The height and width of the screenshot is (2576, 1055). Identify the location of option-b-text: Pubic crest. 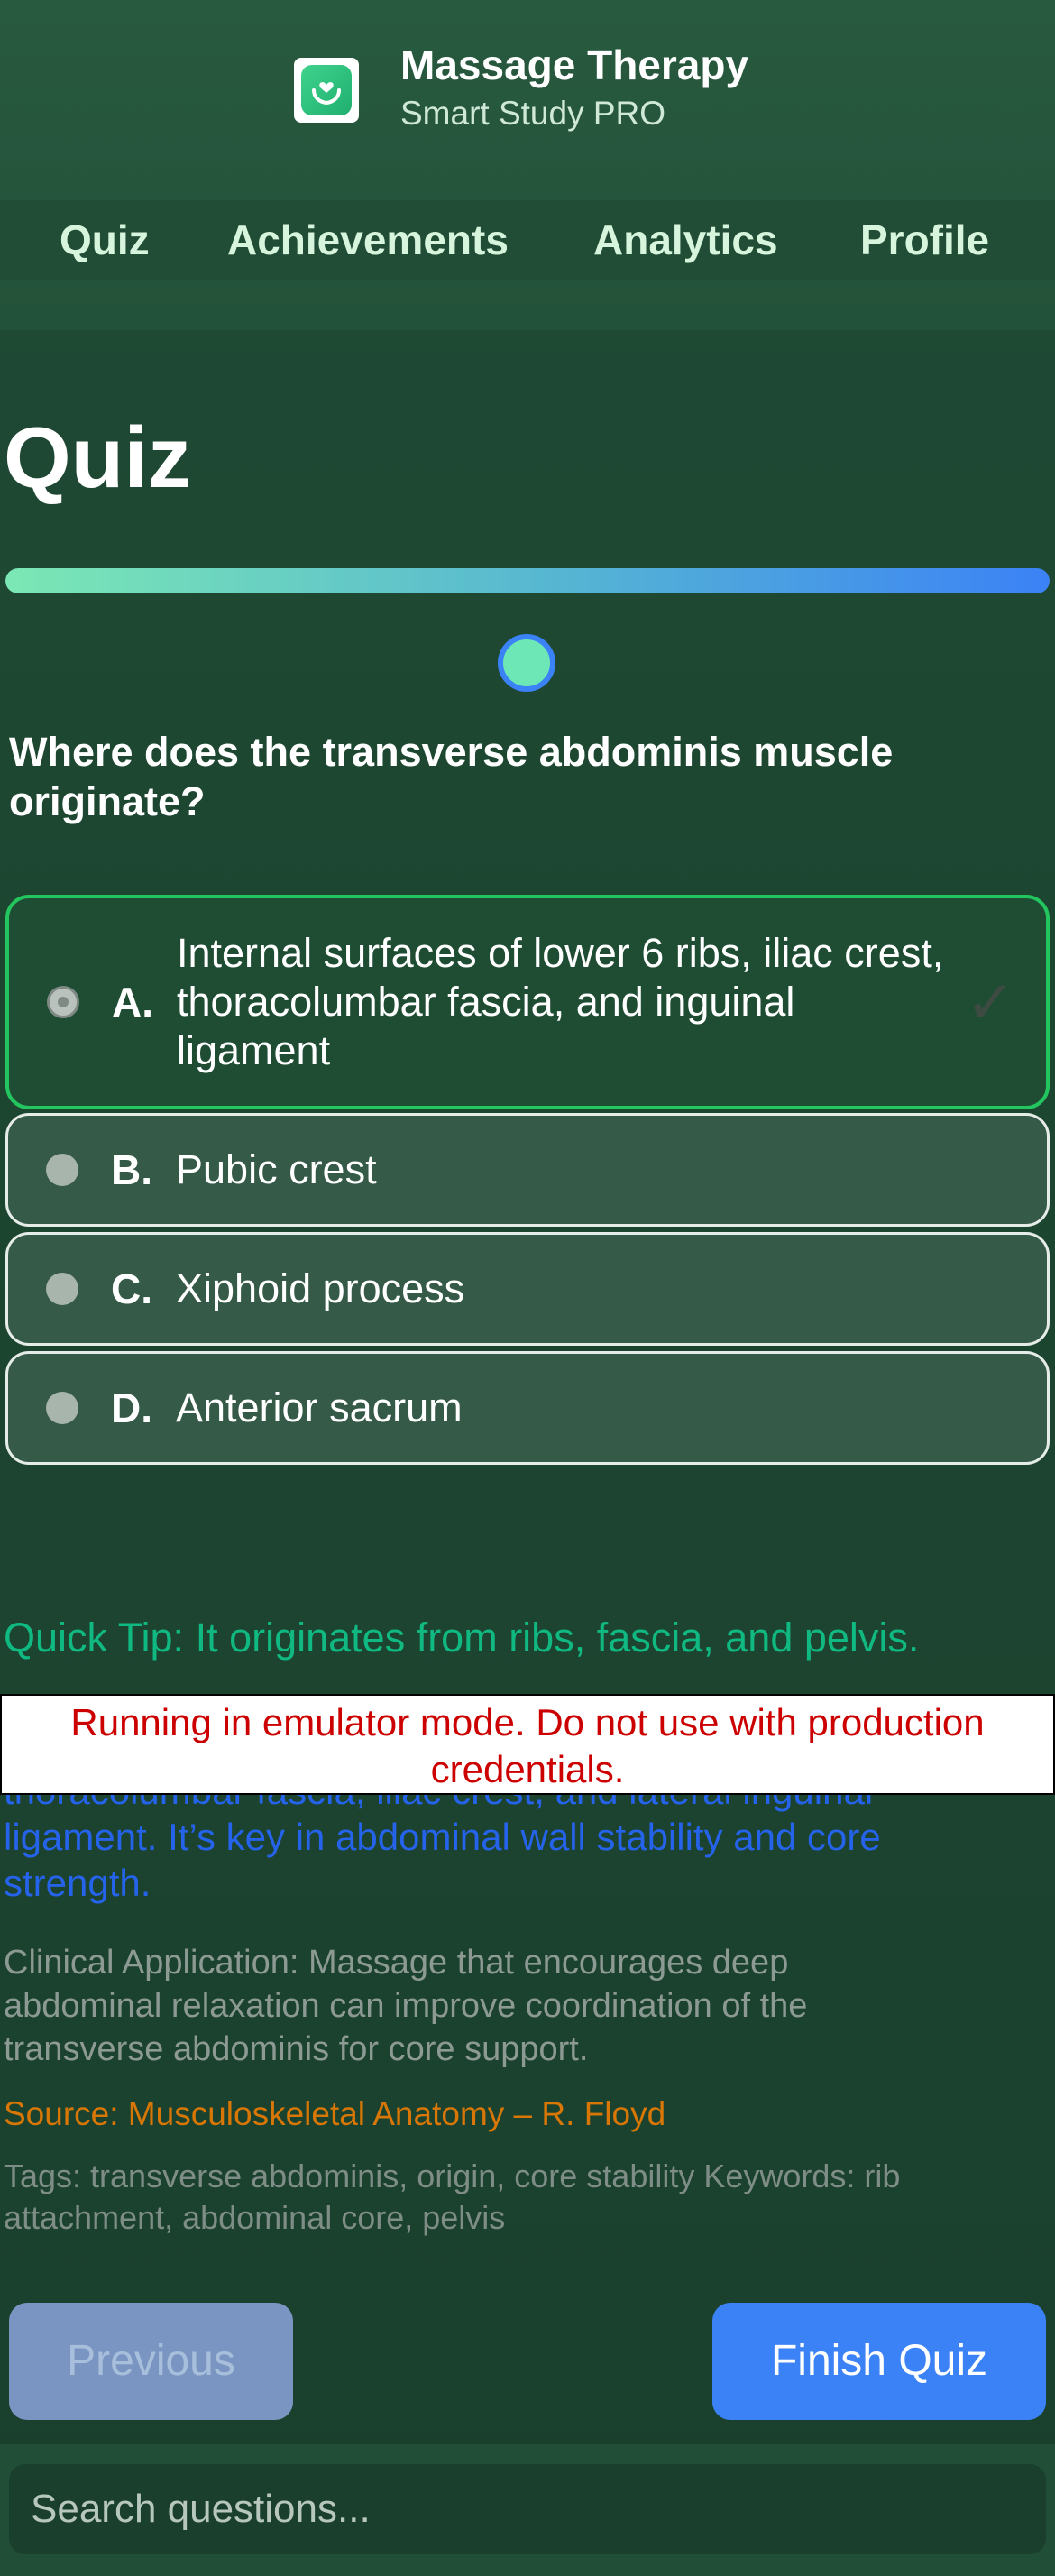
(276, 1169).